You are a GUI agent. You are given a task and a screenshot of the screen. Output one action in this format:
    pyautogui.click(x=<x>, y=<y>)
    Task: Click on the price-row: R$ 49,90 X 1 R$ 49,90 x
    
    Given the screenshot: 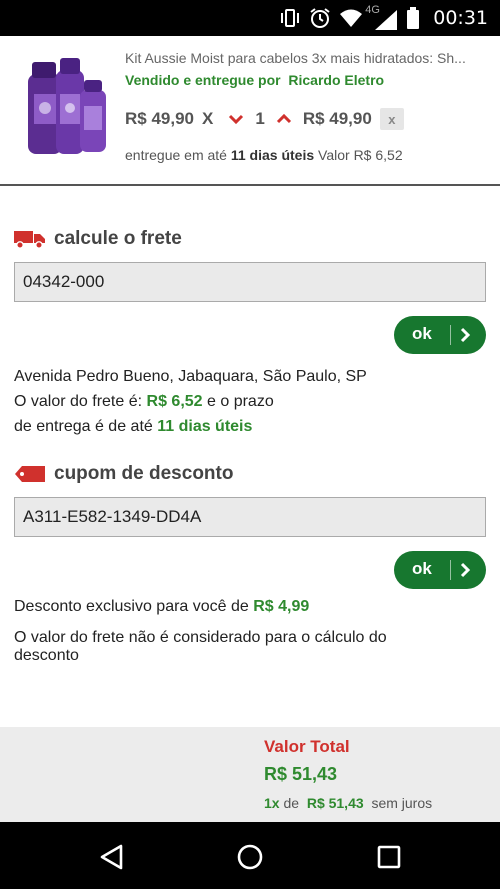 What is the action you would take?
    pyautogui.click(x=264, y=119)
    